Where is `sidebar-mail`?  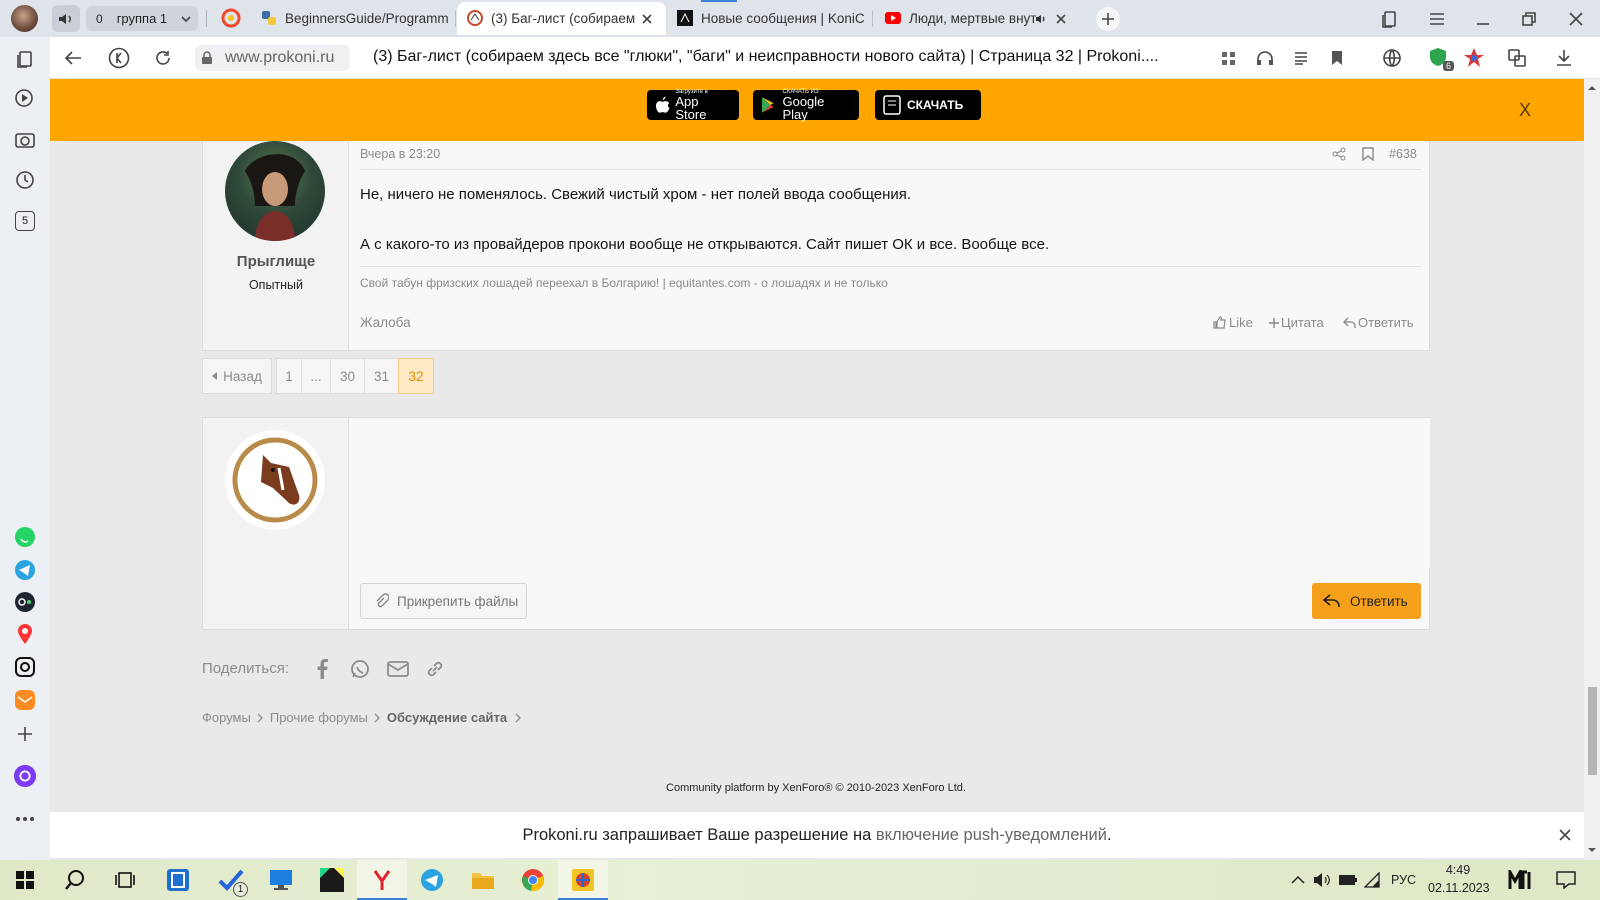 sidebar-mail is located at coordinates (25, 700).